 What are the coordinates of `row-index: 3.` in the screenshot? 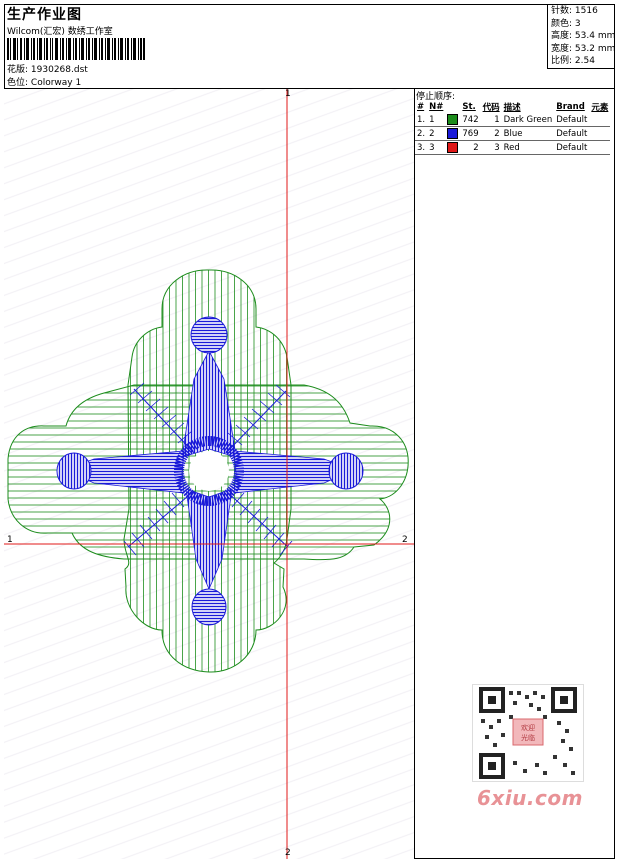 It's located at (421, 147).